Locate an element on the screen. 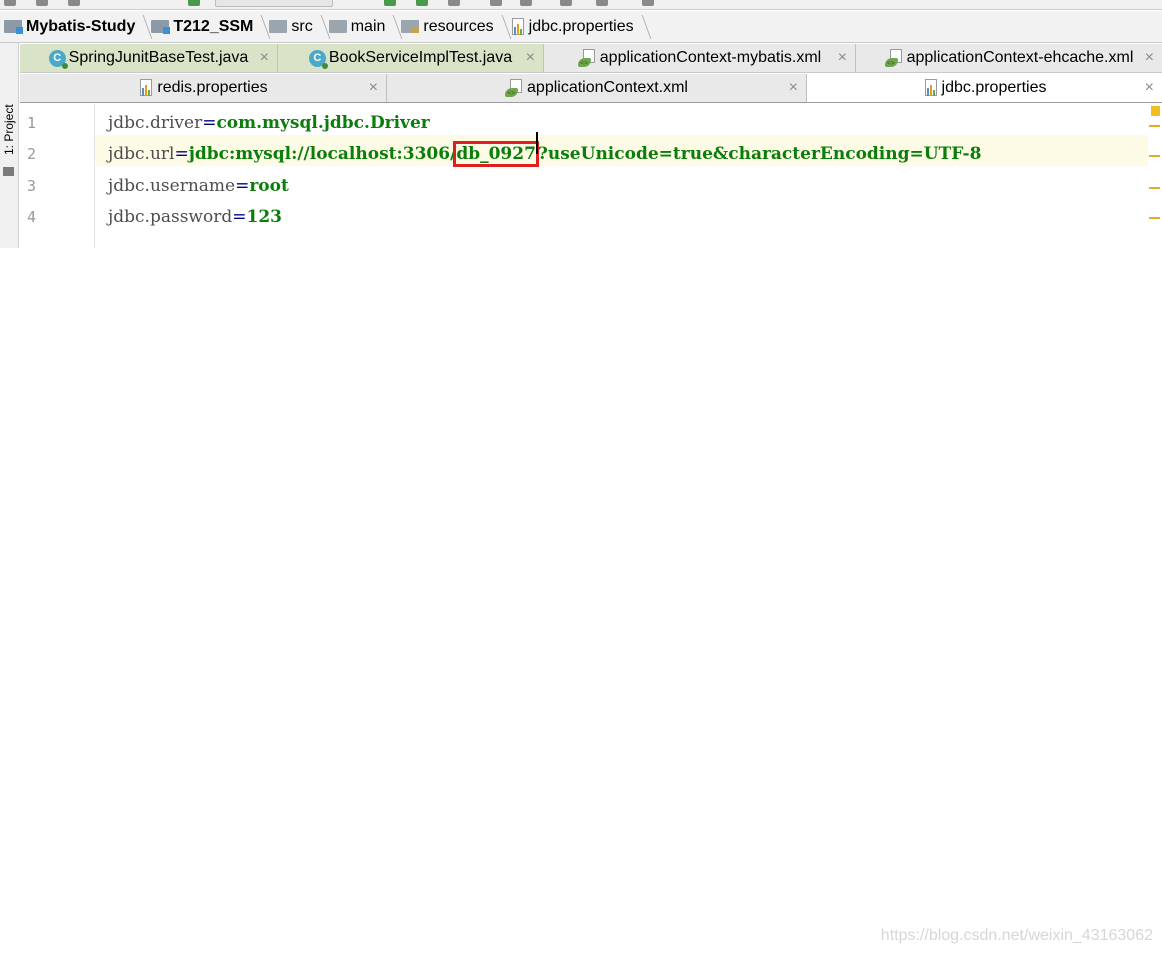 This screenshot has width=1162, height=954. property-key: jdbc.url is located at coordinates (141, 153).